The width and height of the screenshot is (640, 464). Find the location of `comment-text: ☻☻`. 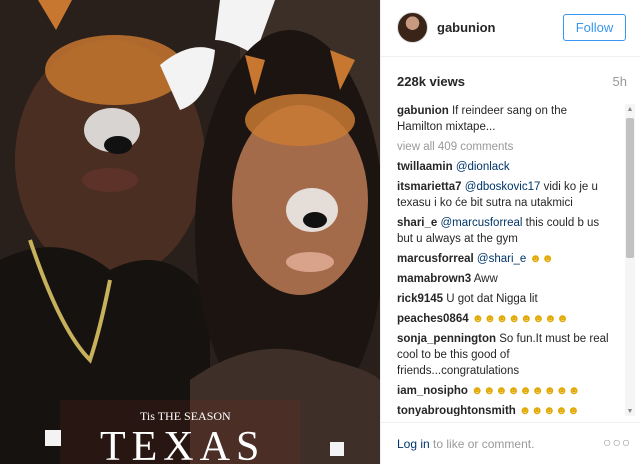

comment-text: ☻☻ is located at coordinates (540, 259).